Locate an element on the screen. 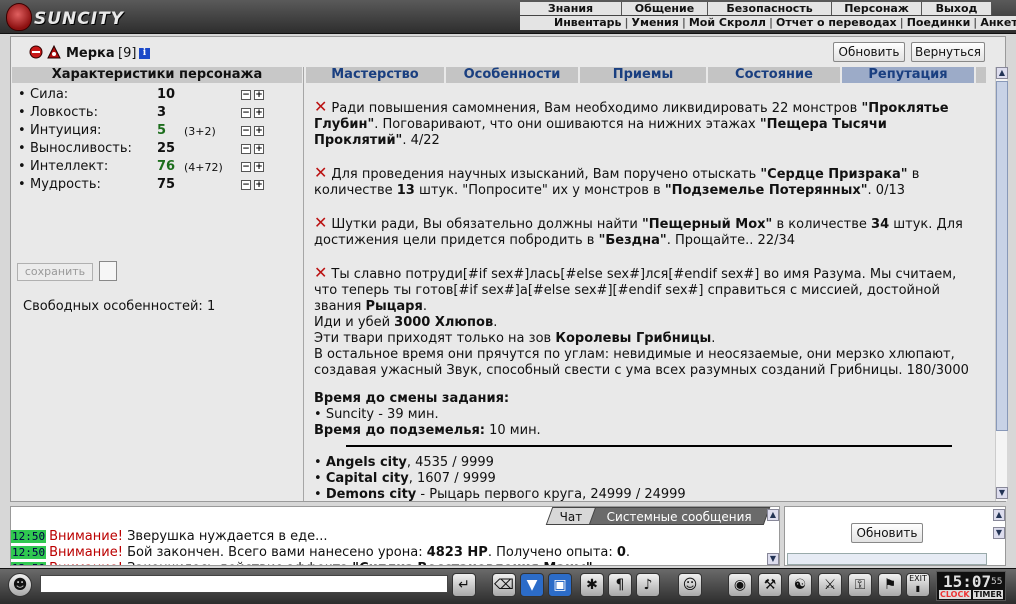  timer-button: TIMER is located at coordinates (988, 594).